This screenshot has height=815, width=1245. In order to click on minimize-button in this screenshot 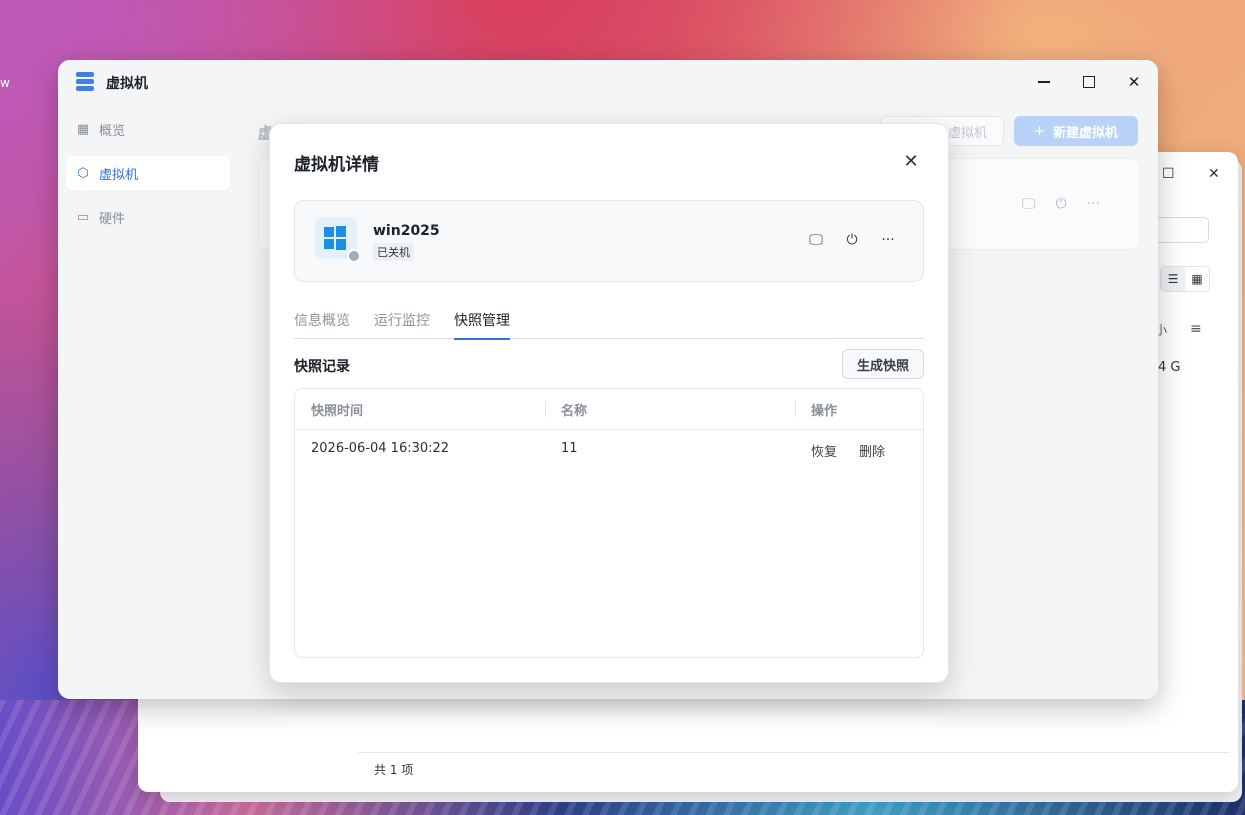, I will do `click(1044, 82)`.